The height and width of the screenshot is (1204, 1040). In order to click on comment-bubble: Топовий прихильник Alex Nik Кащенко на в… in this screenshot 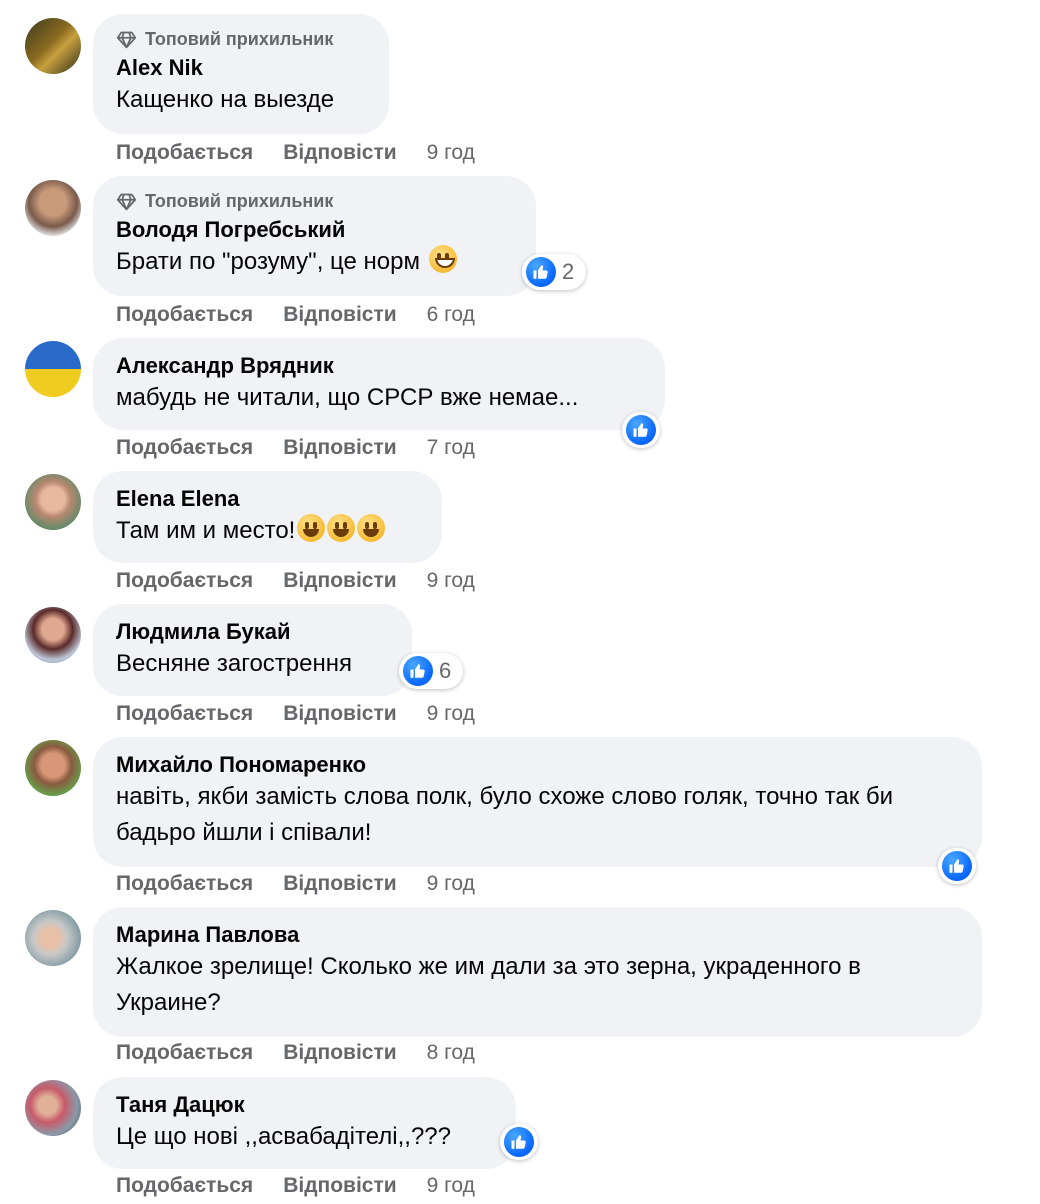, I will do `click(241, 74)`.